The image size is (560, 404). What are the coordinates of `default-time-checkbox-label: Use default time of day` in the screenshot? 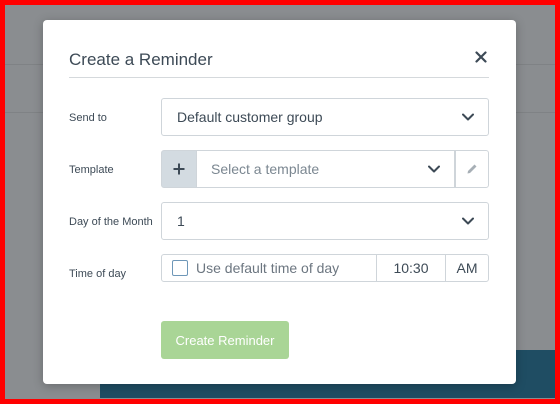 It's located at (268, 268).